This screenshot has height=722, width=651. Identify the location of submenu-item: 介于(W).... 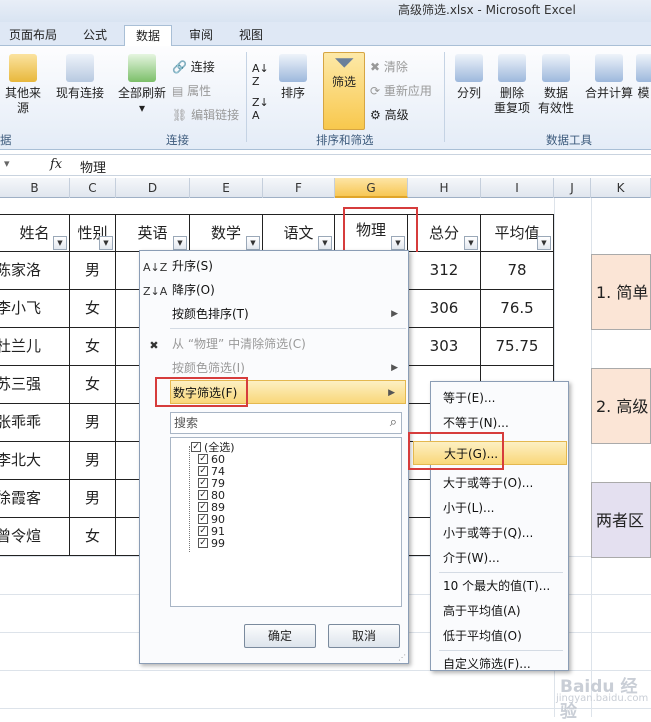
(499, 558).